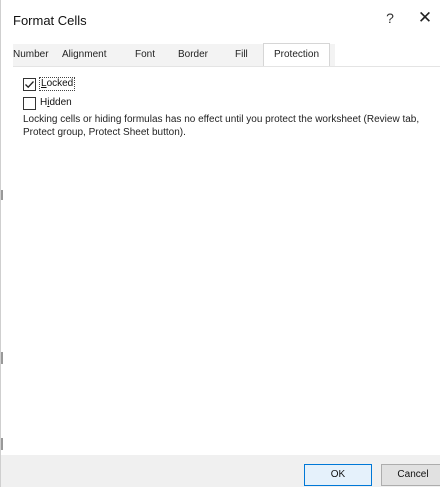 The image size is (440, 487). What do you see at coordinates (390, 18) in the screenshot?
I see `help-button: ?` at bounding box center [390, 18].